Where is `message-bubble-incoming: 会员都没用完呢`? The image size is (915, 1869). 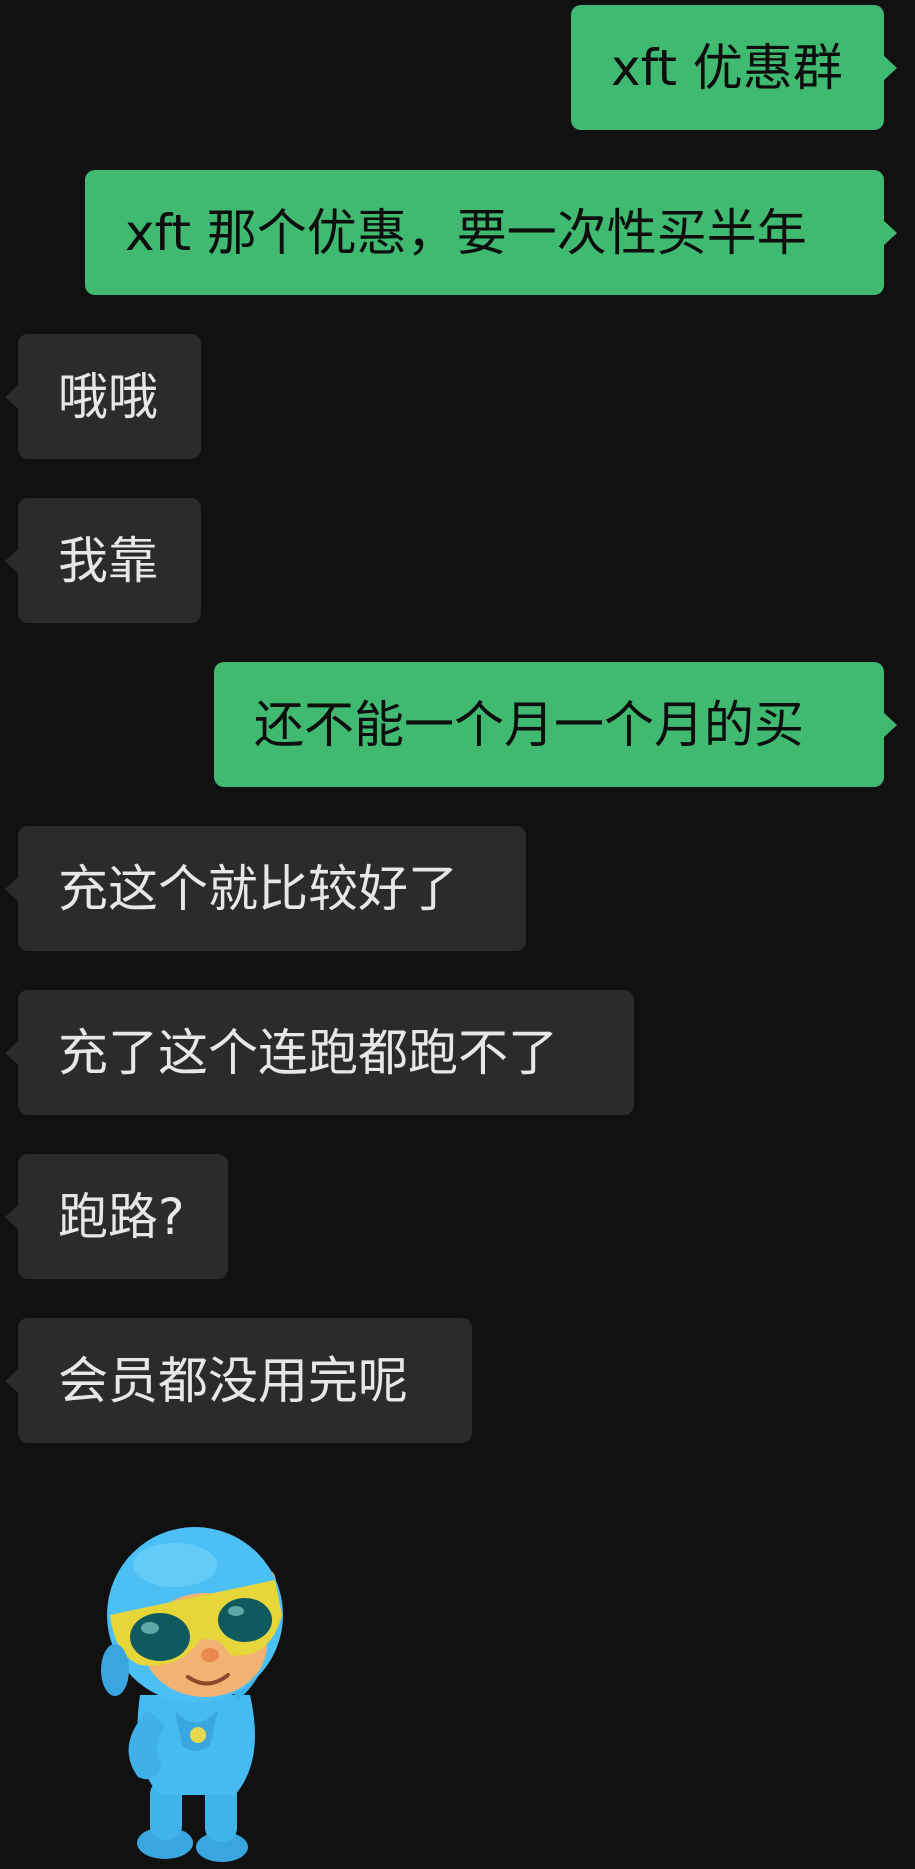
message-bubble-incoming: 会员都没用完呢 is located at coordinates (238, 1380).